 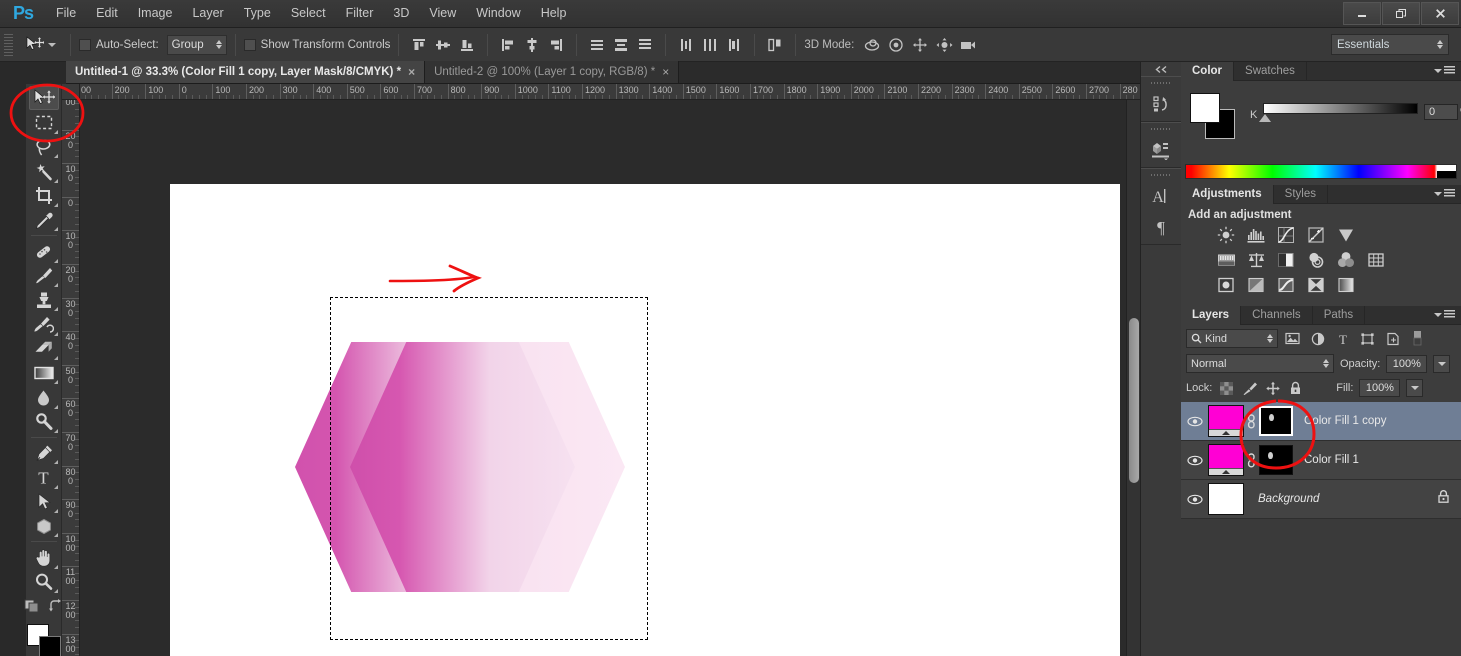 What do you see at coordinates (1251, 421) in the screenshot?
I see `layer-mask-link-icon` at bounding box center [1251, 421].